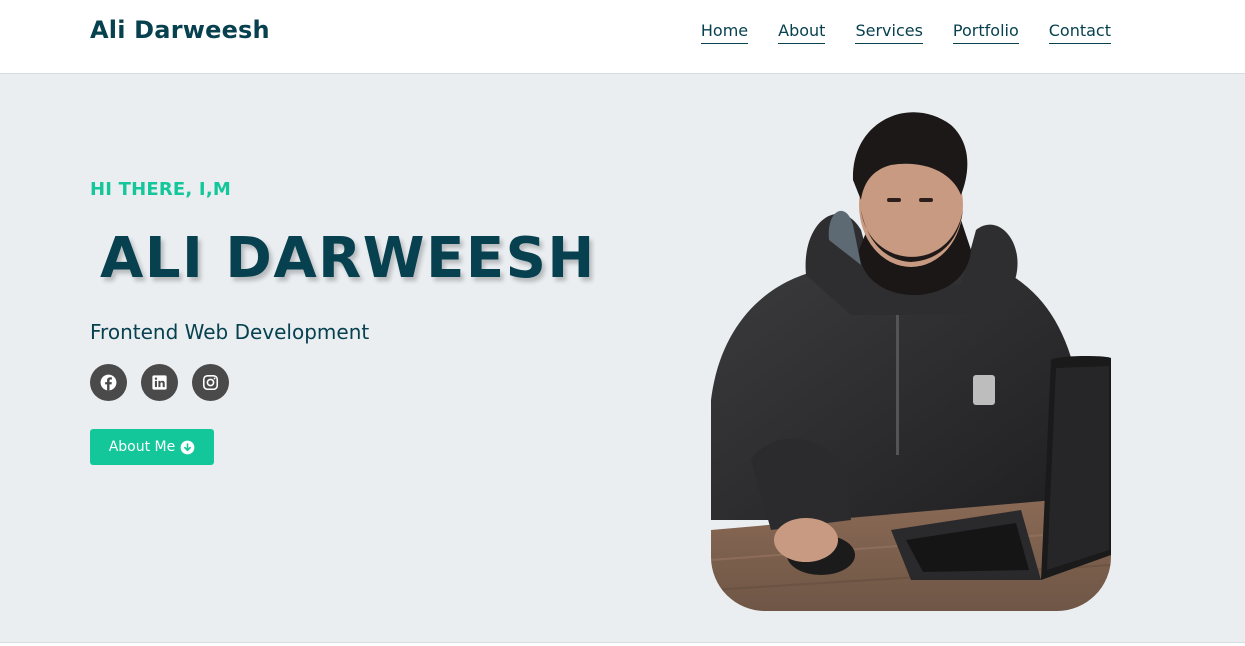 The width and height of the screenshot is (1245, 646). Describe the element at coordinates (187, 447) in the screenshot. I see `arrow-down-circle-icon` at that location.